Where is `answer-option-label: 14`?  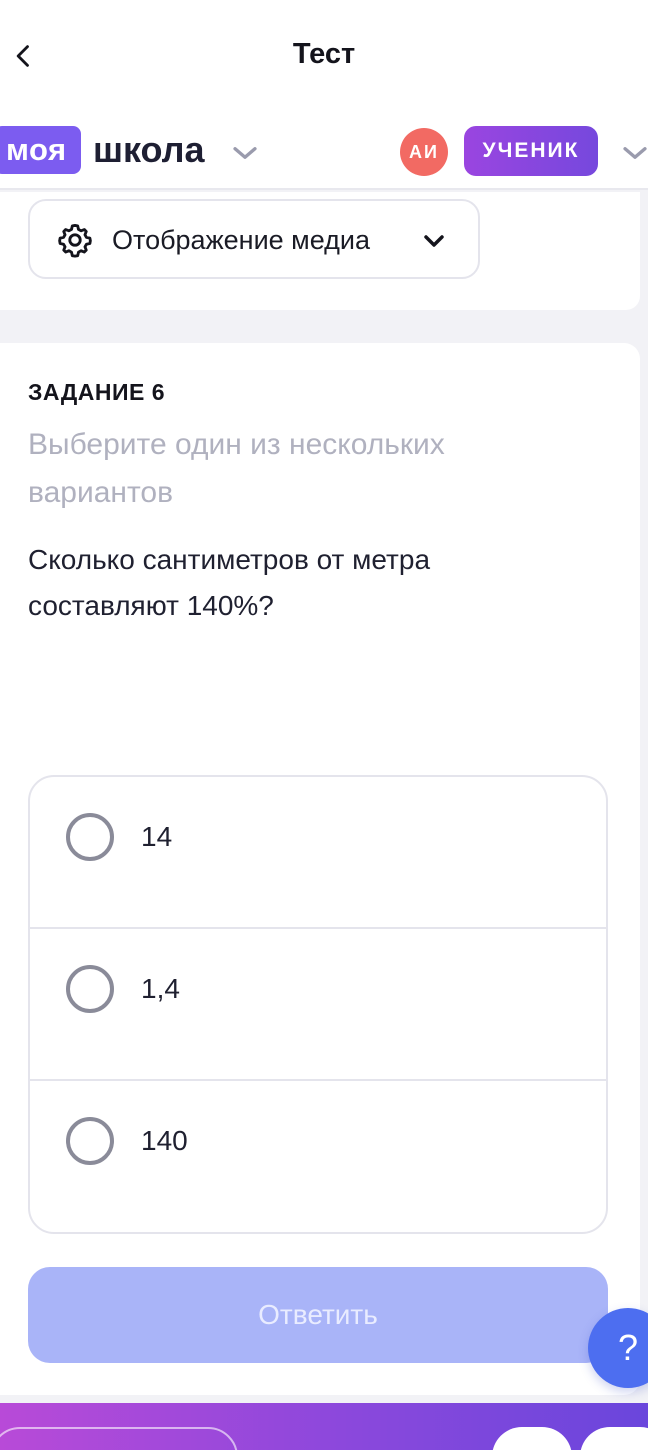 answer-option-label: 14 is located at coordinates (157, 836).